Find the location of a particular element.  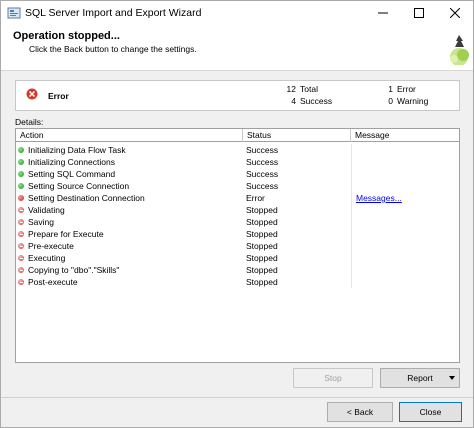

maximize-icon is located at coordinates (419, 13).